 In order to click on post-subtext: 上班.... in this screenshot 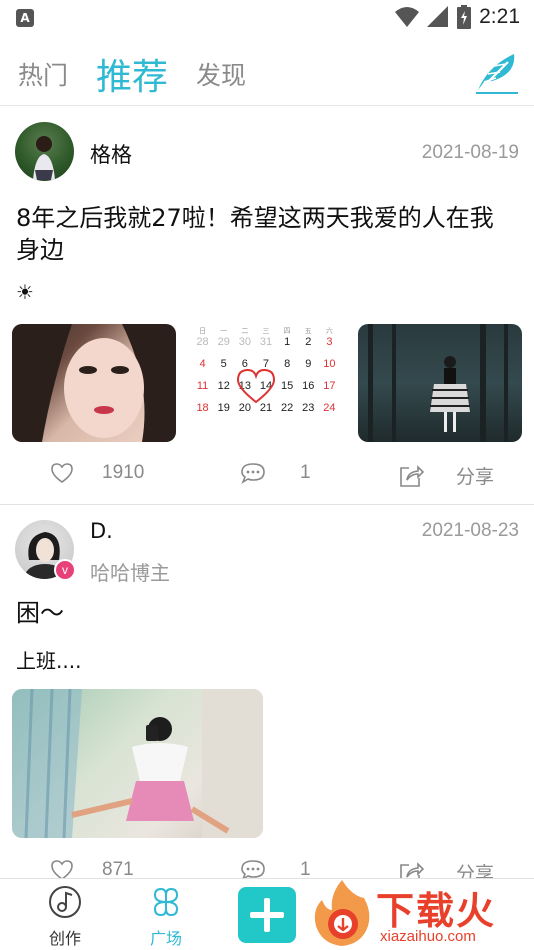, I will do `click(49, 661)`.